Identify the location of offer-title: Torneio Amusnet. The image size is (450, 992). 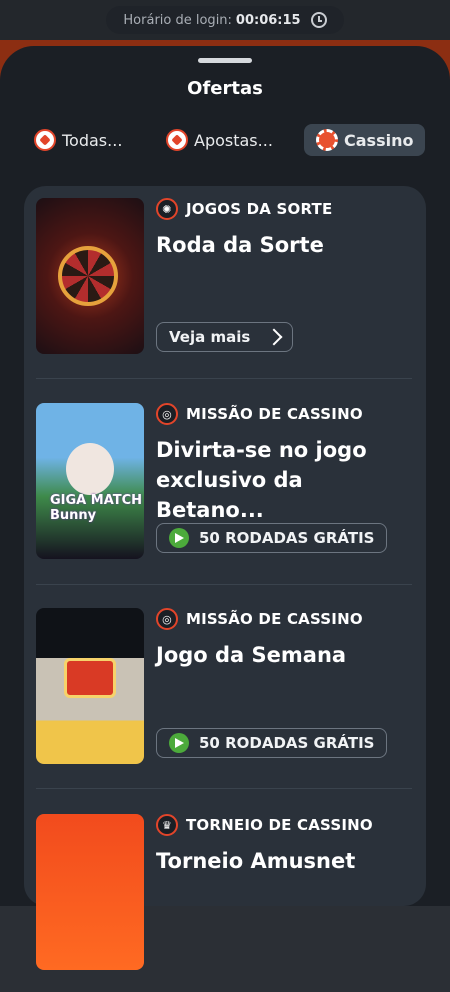
(256, 861).